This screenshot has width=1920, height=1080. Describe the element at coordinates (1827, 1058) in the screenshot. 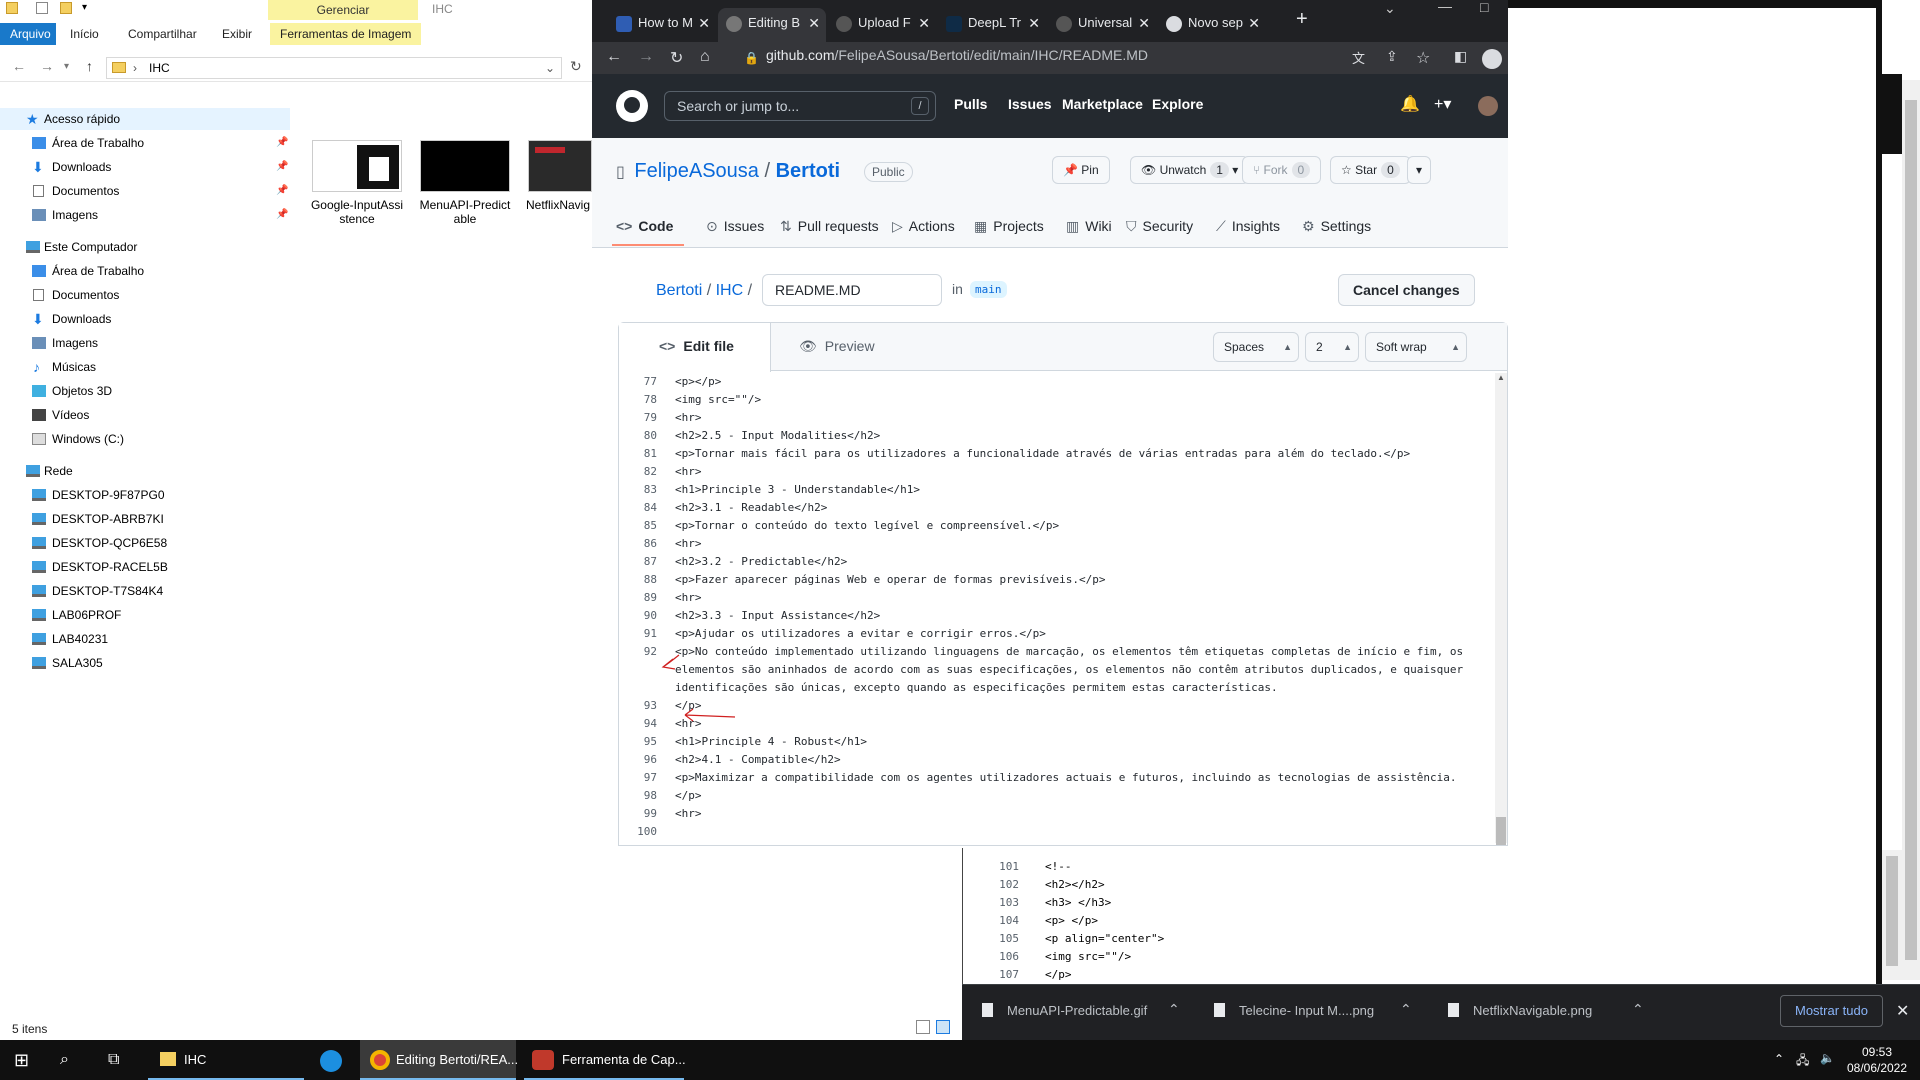

I see `volume-muted-icon: 🔈` at that location.